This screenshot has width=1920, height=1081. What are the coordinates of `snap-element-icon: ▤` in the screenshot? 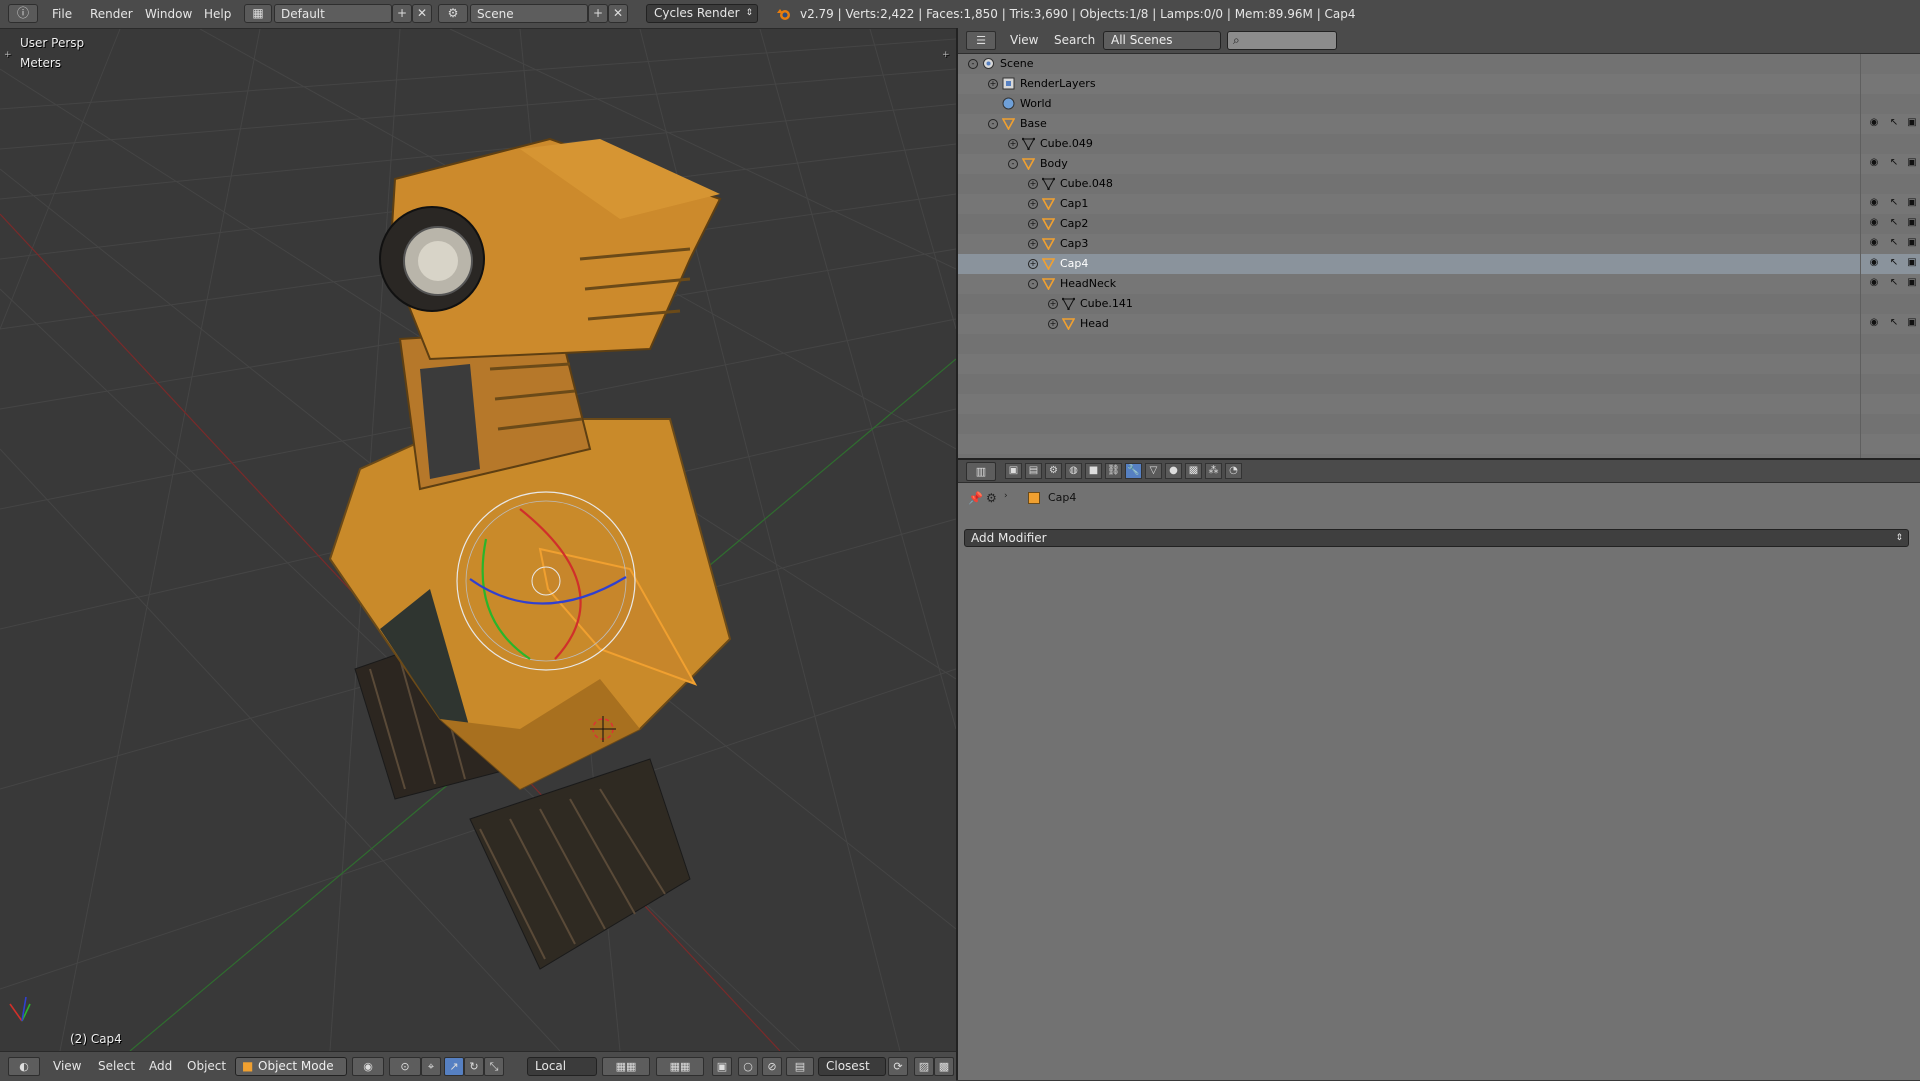 It's located at (800, 1066).